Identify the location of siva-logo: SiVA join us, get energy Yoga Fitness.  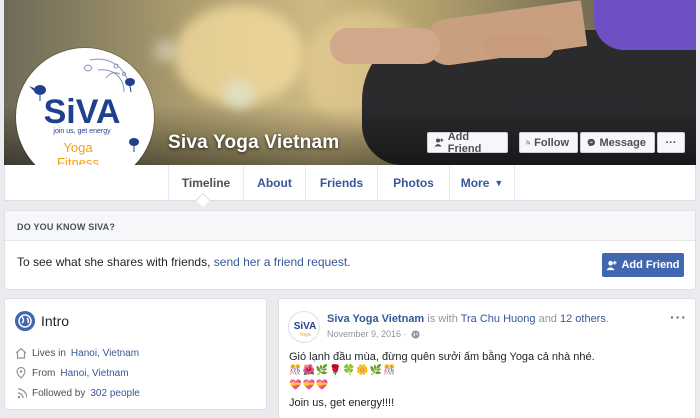
(84, 114).